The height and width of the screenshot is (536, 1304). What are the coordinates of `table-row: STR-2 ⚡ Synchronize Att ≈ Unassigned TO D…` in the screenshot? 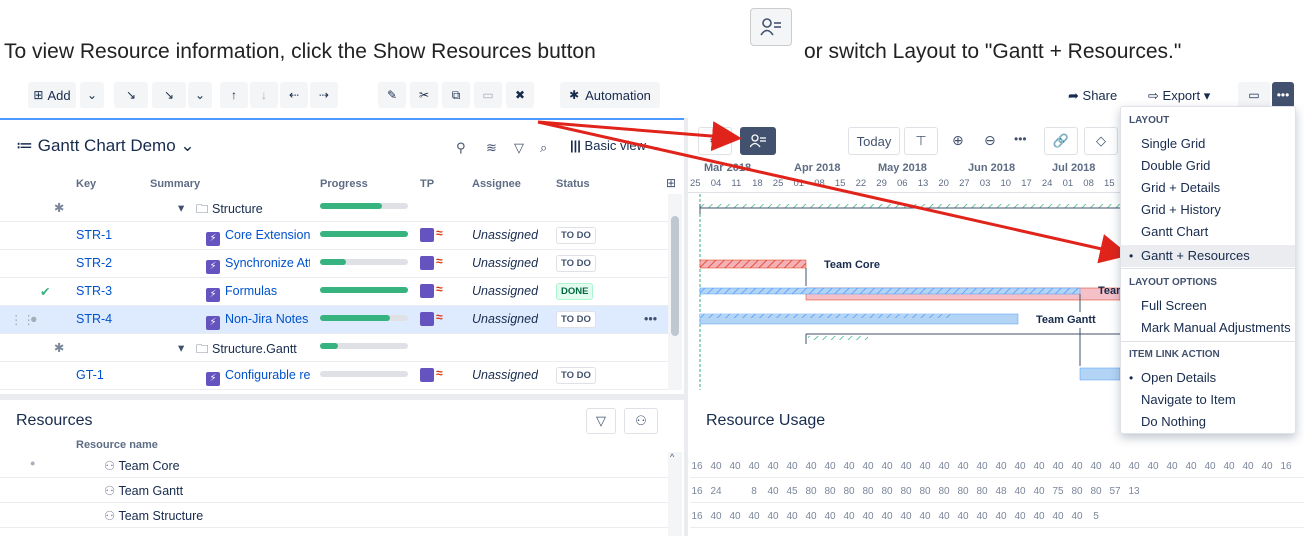 It's located at (341, 264).